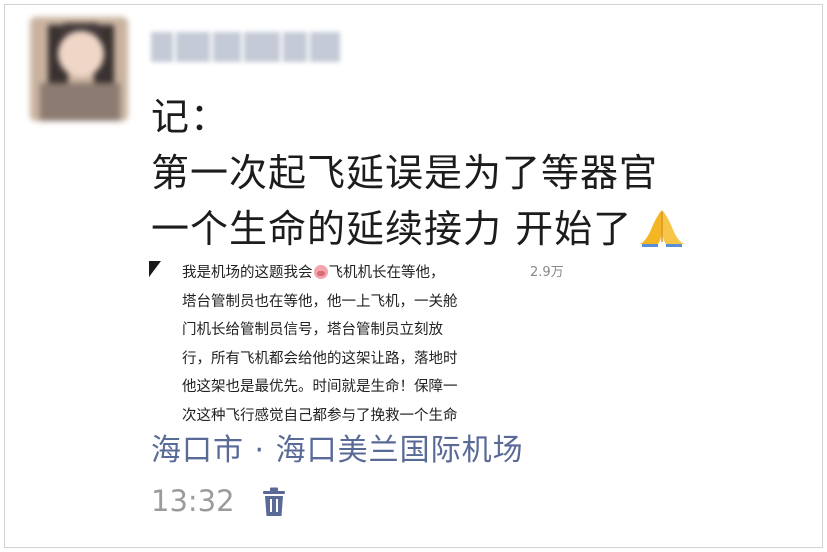 The image size is (827, 552). What do you see at coordinates (662, 228) in the screenshot?
I see `folded-hands-emoji` at bounding box center [662, 228].